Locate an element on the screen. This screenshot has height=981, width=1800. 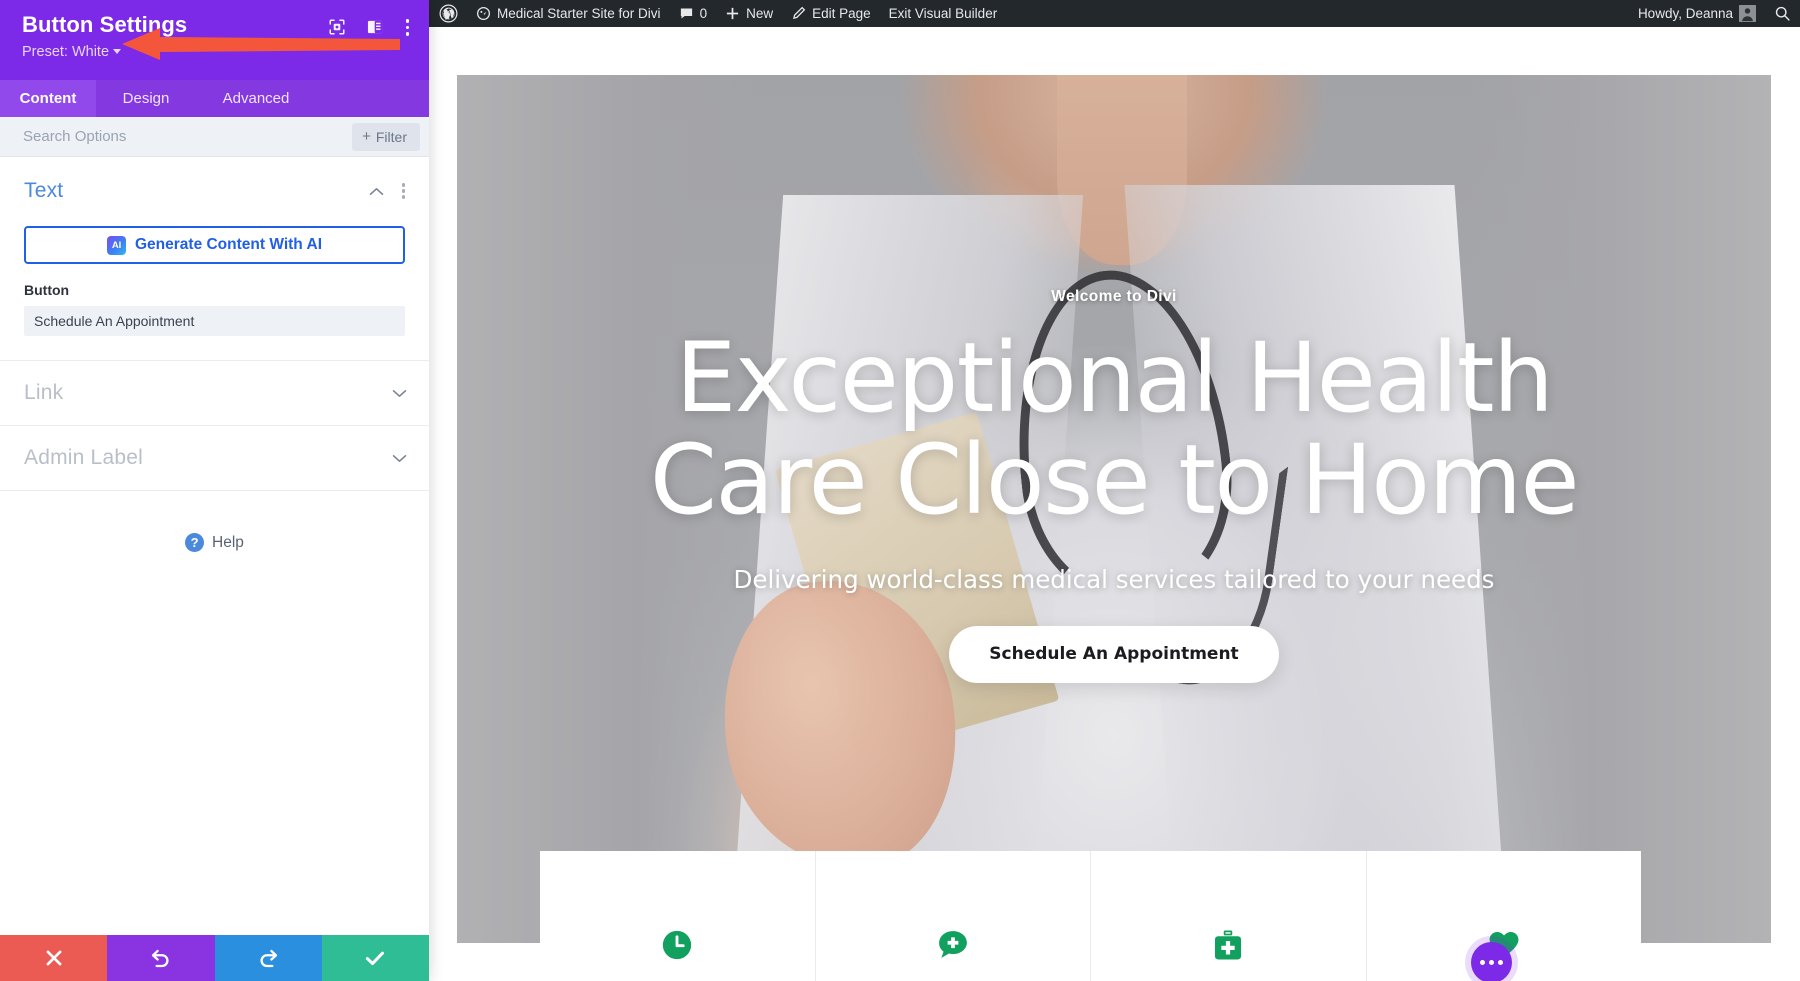
edit-page-label: Edit Page is located at coordinates (841, 13).